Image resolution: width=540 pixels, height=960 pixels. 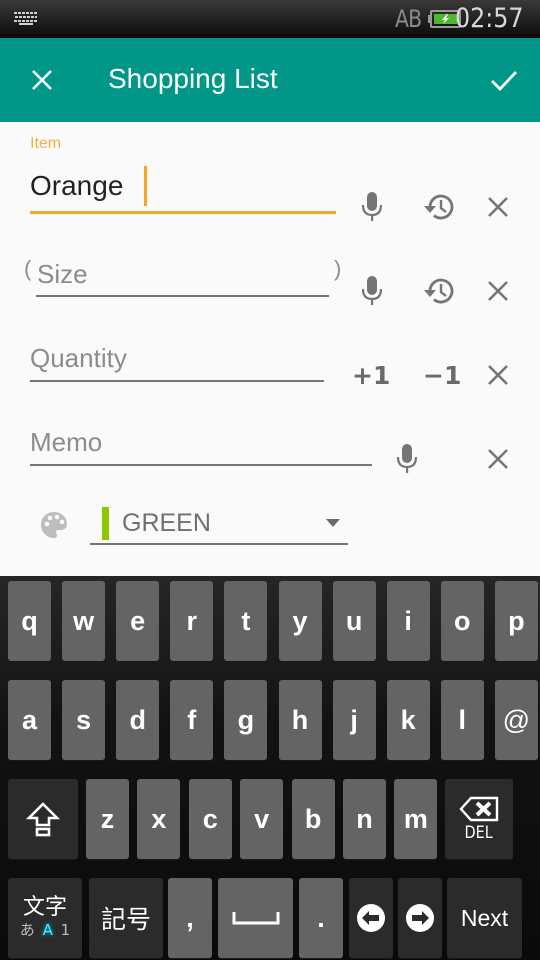 What do you see at coordinates (46, 143) in the screenshot?
I see `item-label: Item` at bounding box center [46, 143].